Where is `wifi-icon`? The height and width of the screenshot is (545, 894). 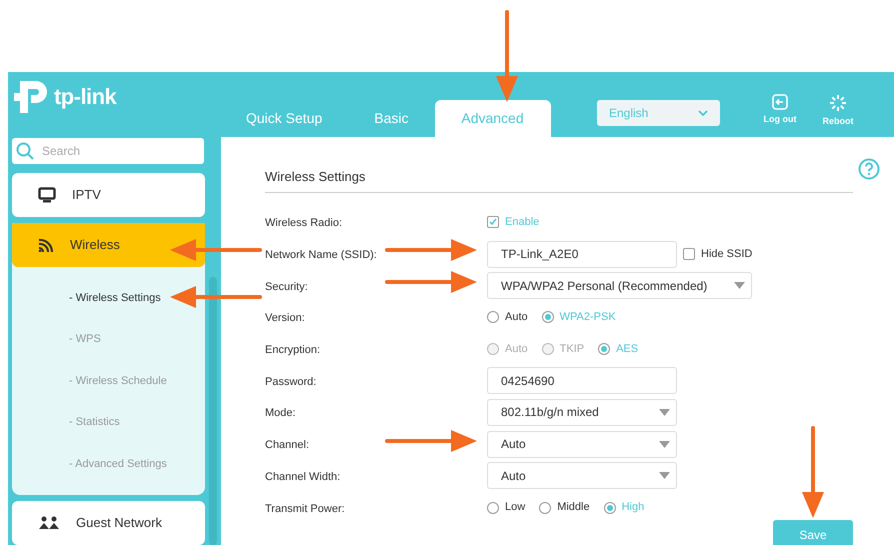 wifi-icon is located at coordinates (46, 245).